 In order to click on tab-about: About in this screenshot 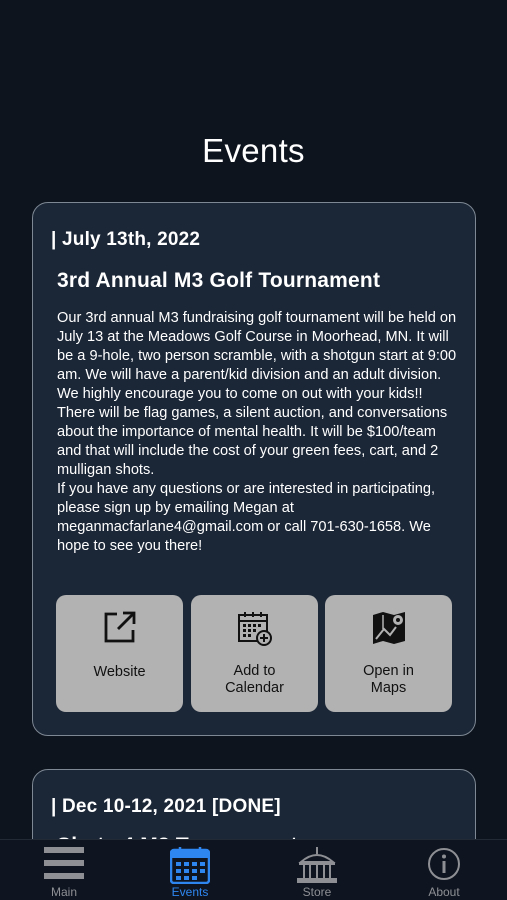, I will do `click(444, 870)`.